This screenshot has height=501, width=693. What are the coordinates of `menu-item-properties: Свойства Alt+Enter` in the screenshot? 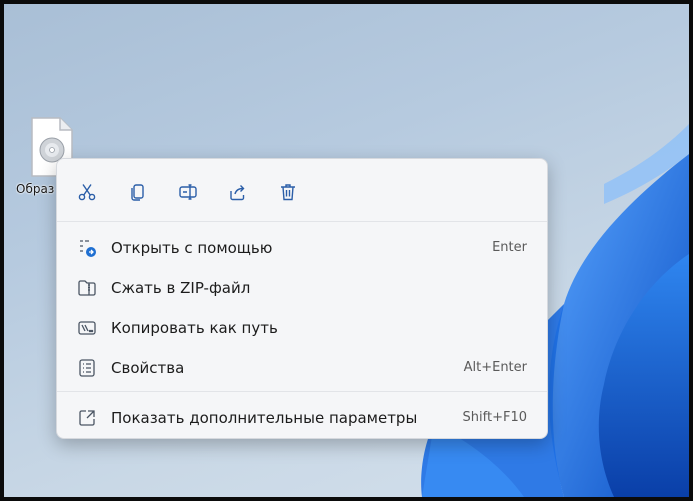 It's located at (302, 368).